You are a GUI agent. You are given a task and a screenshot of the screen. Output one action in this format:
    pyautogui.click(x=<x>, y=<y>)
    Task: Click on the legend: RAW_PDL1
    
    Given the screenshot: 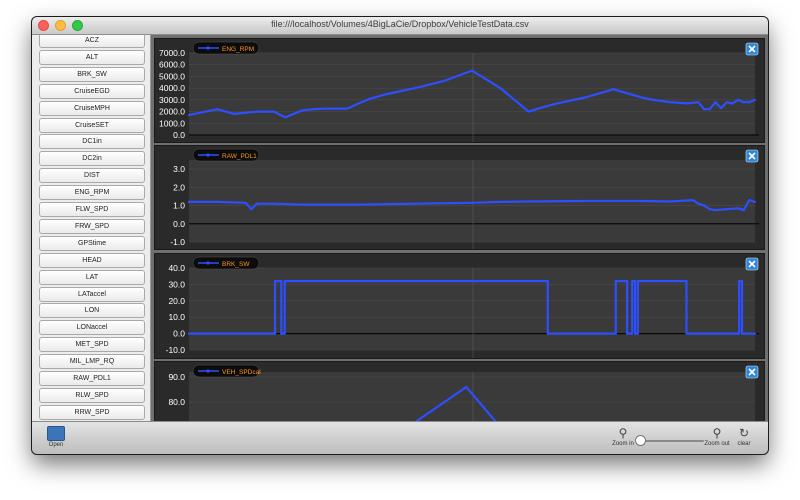 What is the action you would take?
    pyautogui.click(x=226, y=155)
    